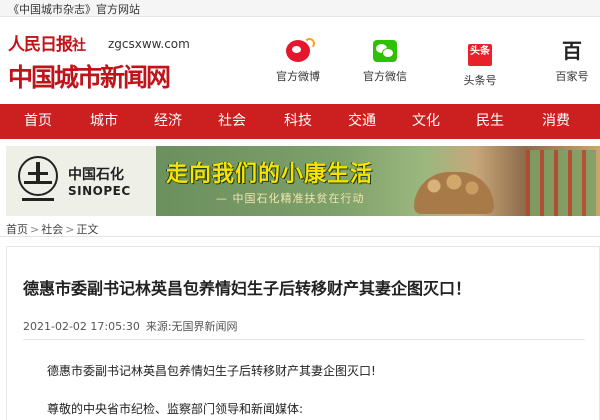 Image resolution: width=600 pixels, height=420 pixels. I want to click on nav-item-society: 社会, so click(232, 121).